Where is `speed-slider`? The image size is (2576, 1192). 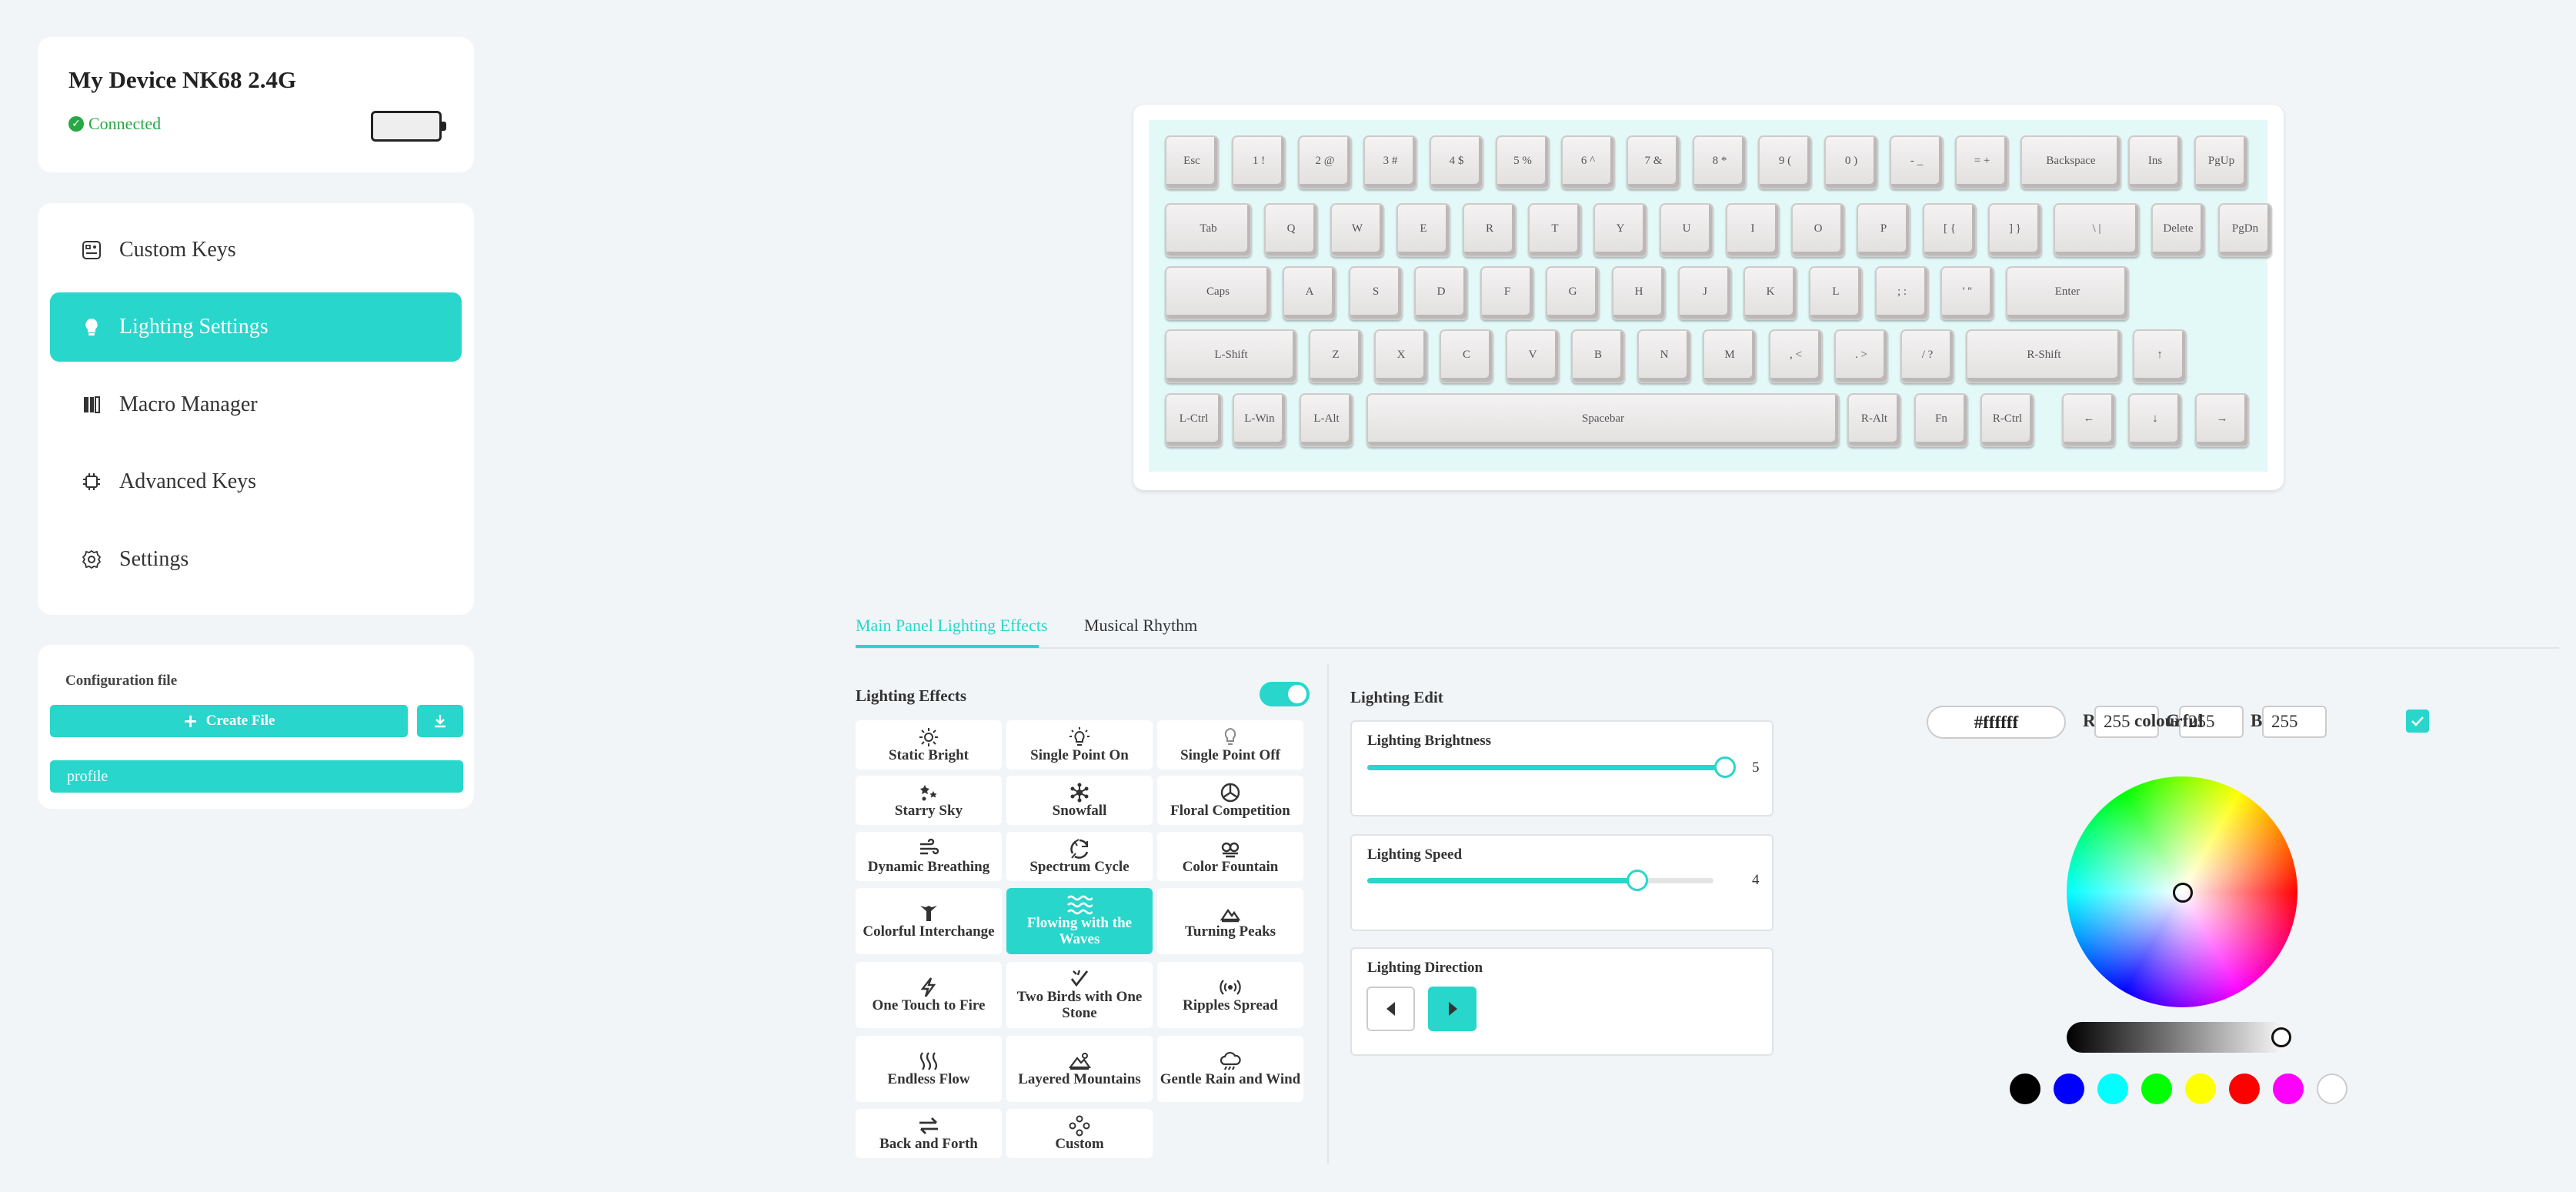 speed-slider is located at coordinates (1540, 881).